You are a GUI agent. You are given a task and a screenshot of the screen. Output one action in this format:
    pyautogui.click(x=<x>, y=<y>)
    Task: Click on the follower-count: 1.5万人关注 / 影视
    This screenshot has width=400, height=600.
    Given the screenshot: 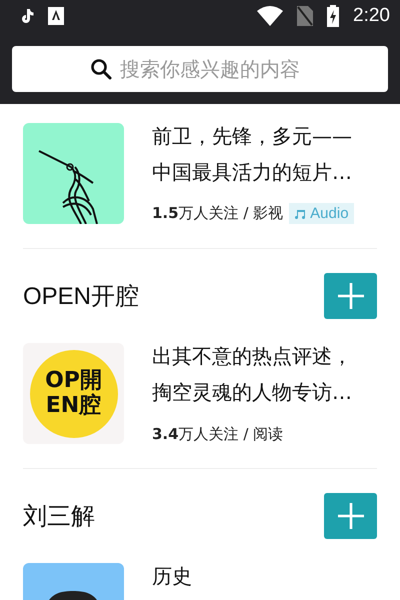 What is the action you would take?
    pyautogui.click(x=218, y=213)
    